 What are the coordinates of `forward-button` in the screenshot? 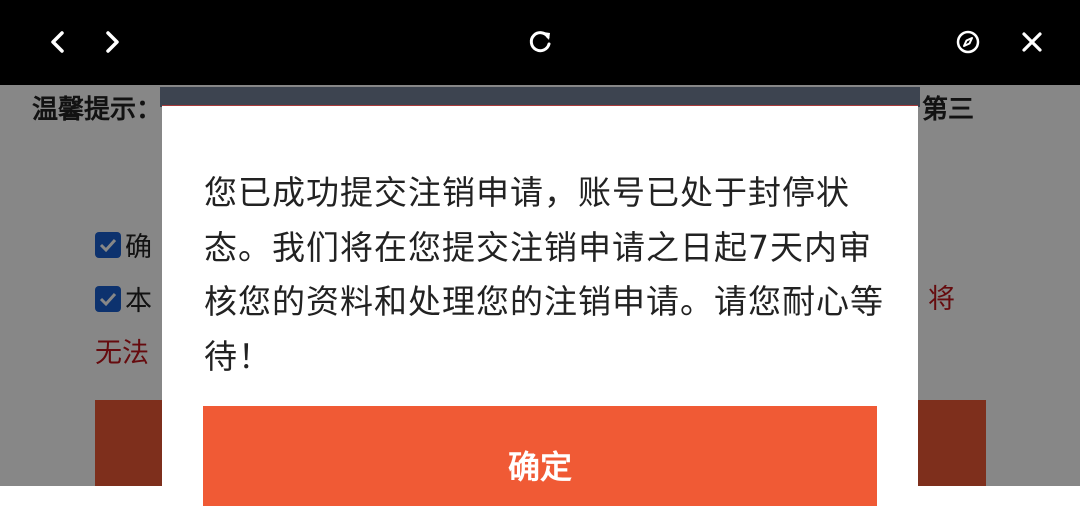 It's located at (112, 42).